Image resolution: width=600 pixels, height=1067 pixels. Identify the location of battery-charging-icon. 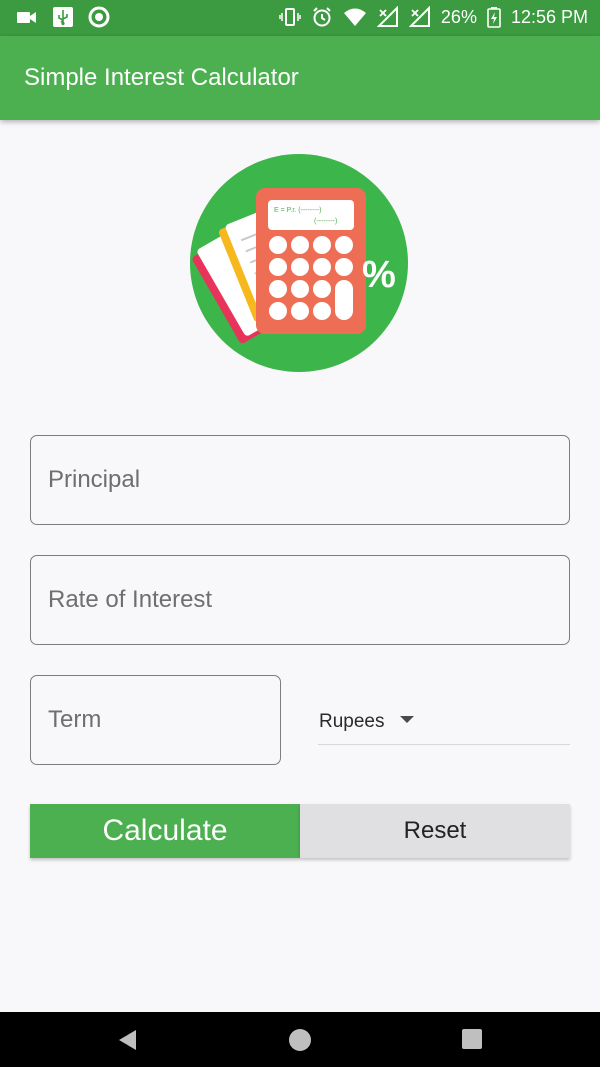
(494, 17).